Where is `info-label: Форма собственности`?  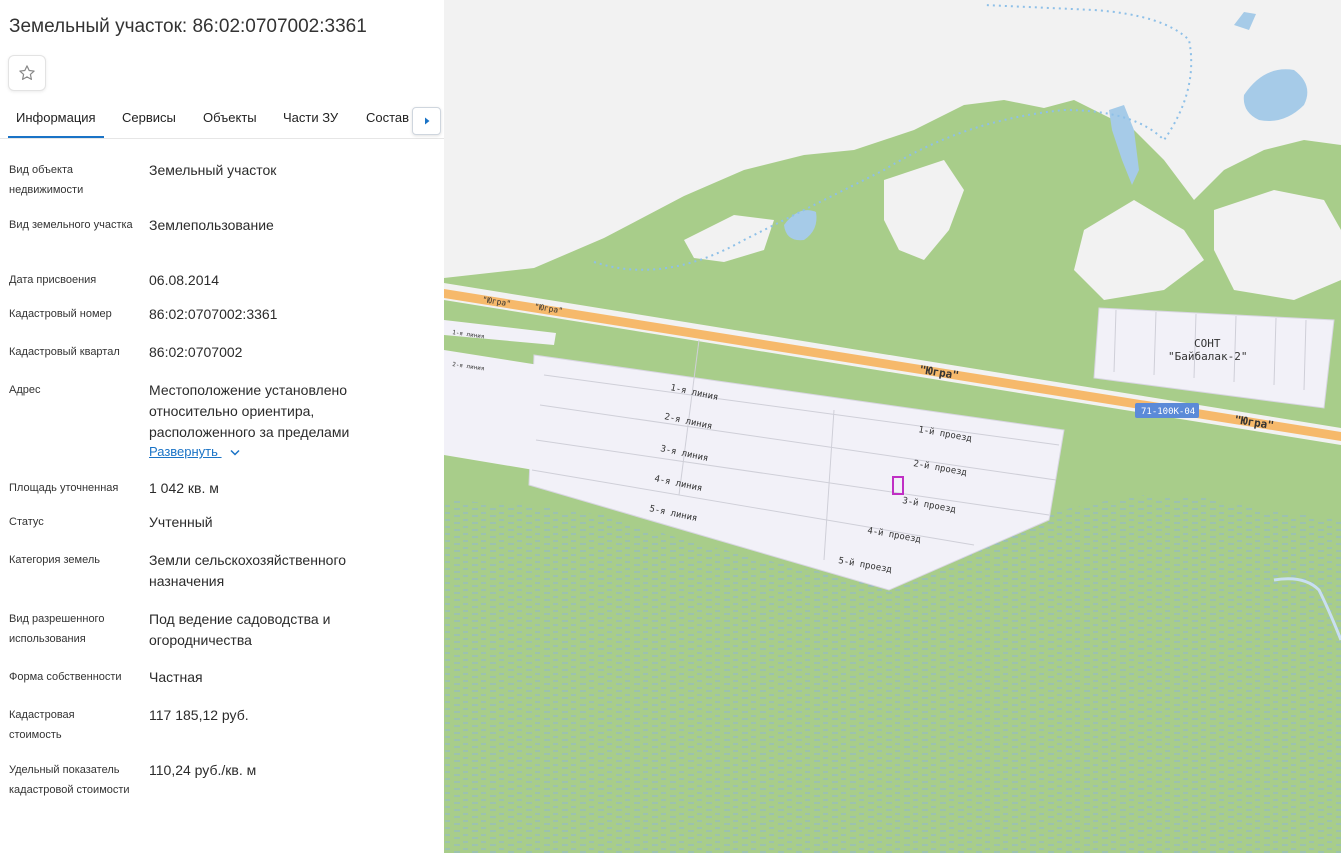
info-label: Форма собственности is located at coordinates (65, 677).